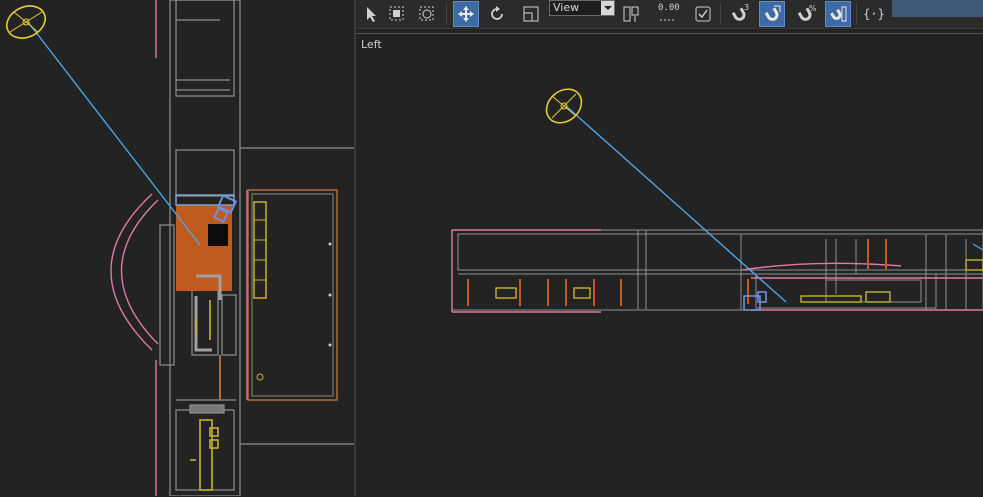 Image resolution: width=983 pixels, height=497 pixels. I want to click on reference-coordinate-dropdown: View, so click(582, 8).